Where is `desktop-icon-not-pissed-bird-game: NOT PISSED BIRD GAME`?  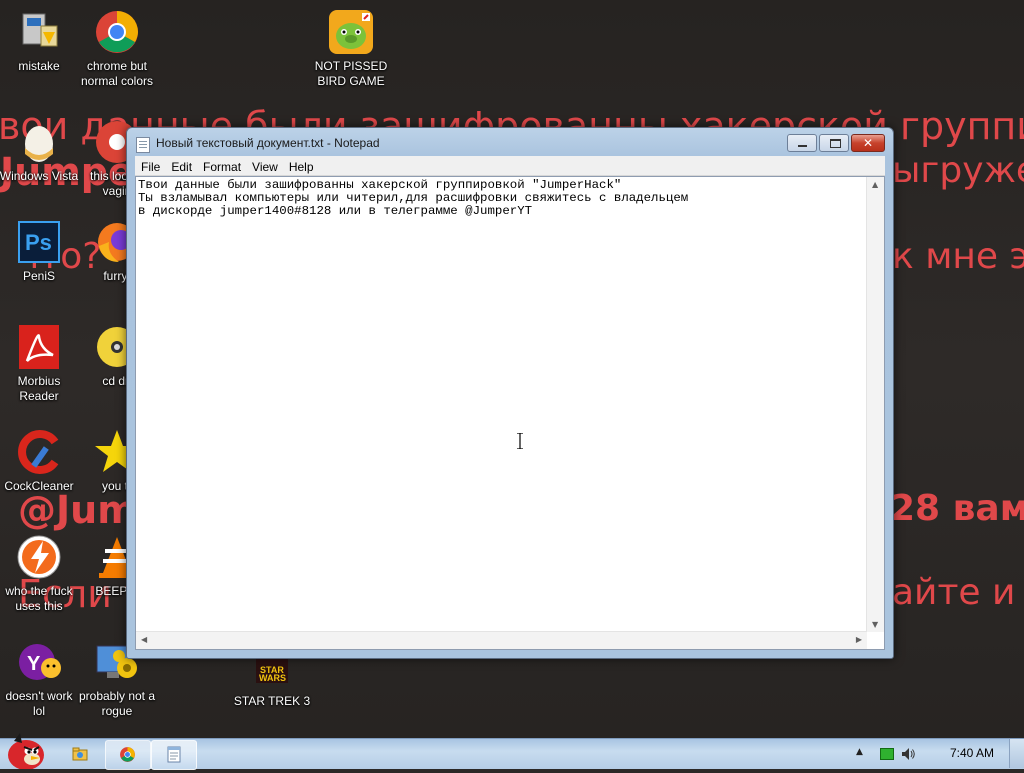
desktop-icon-not-pissed-bird-game: NOT PISSED BIRD GAME is located at coordinates (351, 48).